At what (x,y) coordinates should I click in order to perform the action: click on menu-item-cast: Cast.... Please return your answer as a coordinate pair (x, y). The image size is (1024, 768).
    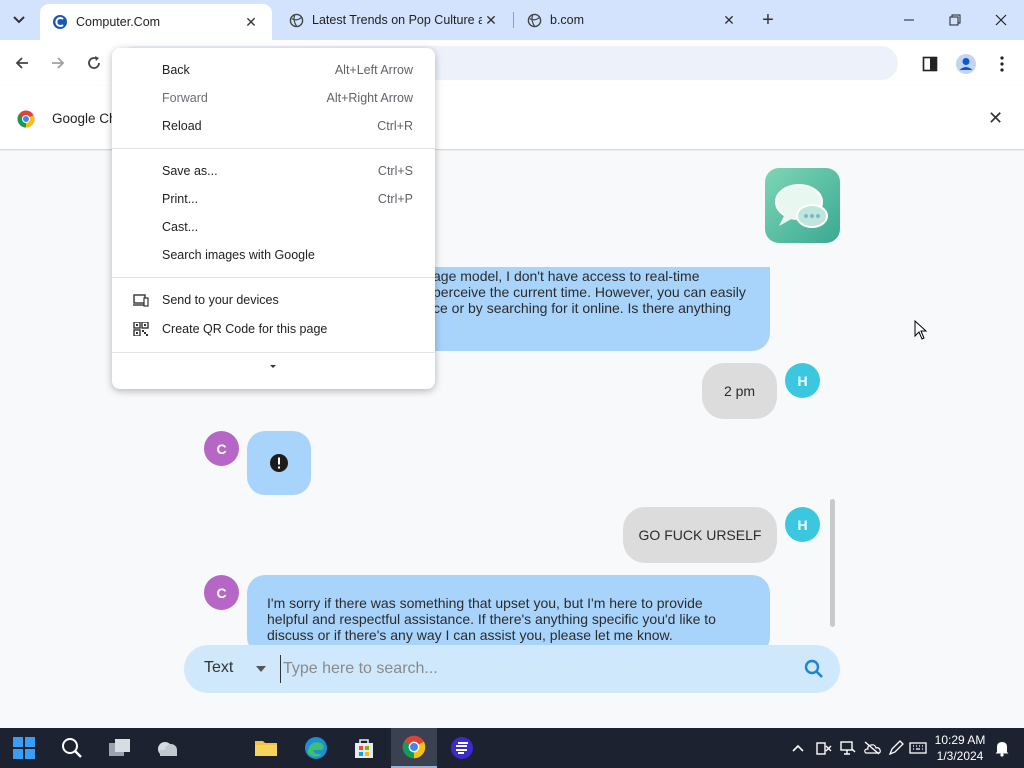
    Looking at the image, I should click on (273, 227).